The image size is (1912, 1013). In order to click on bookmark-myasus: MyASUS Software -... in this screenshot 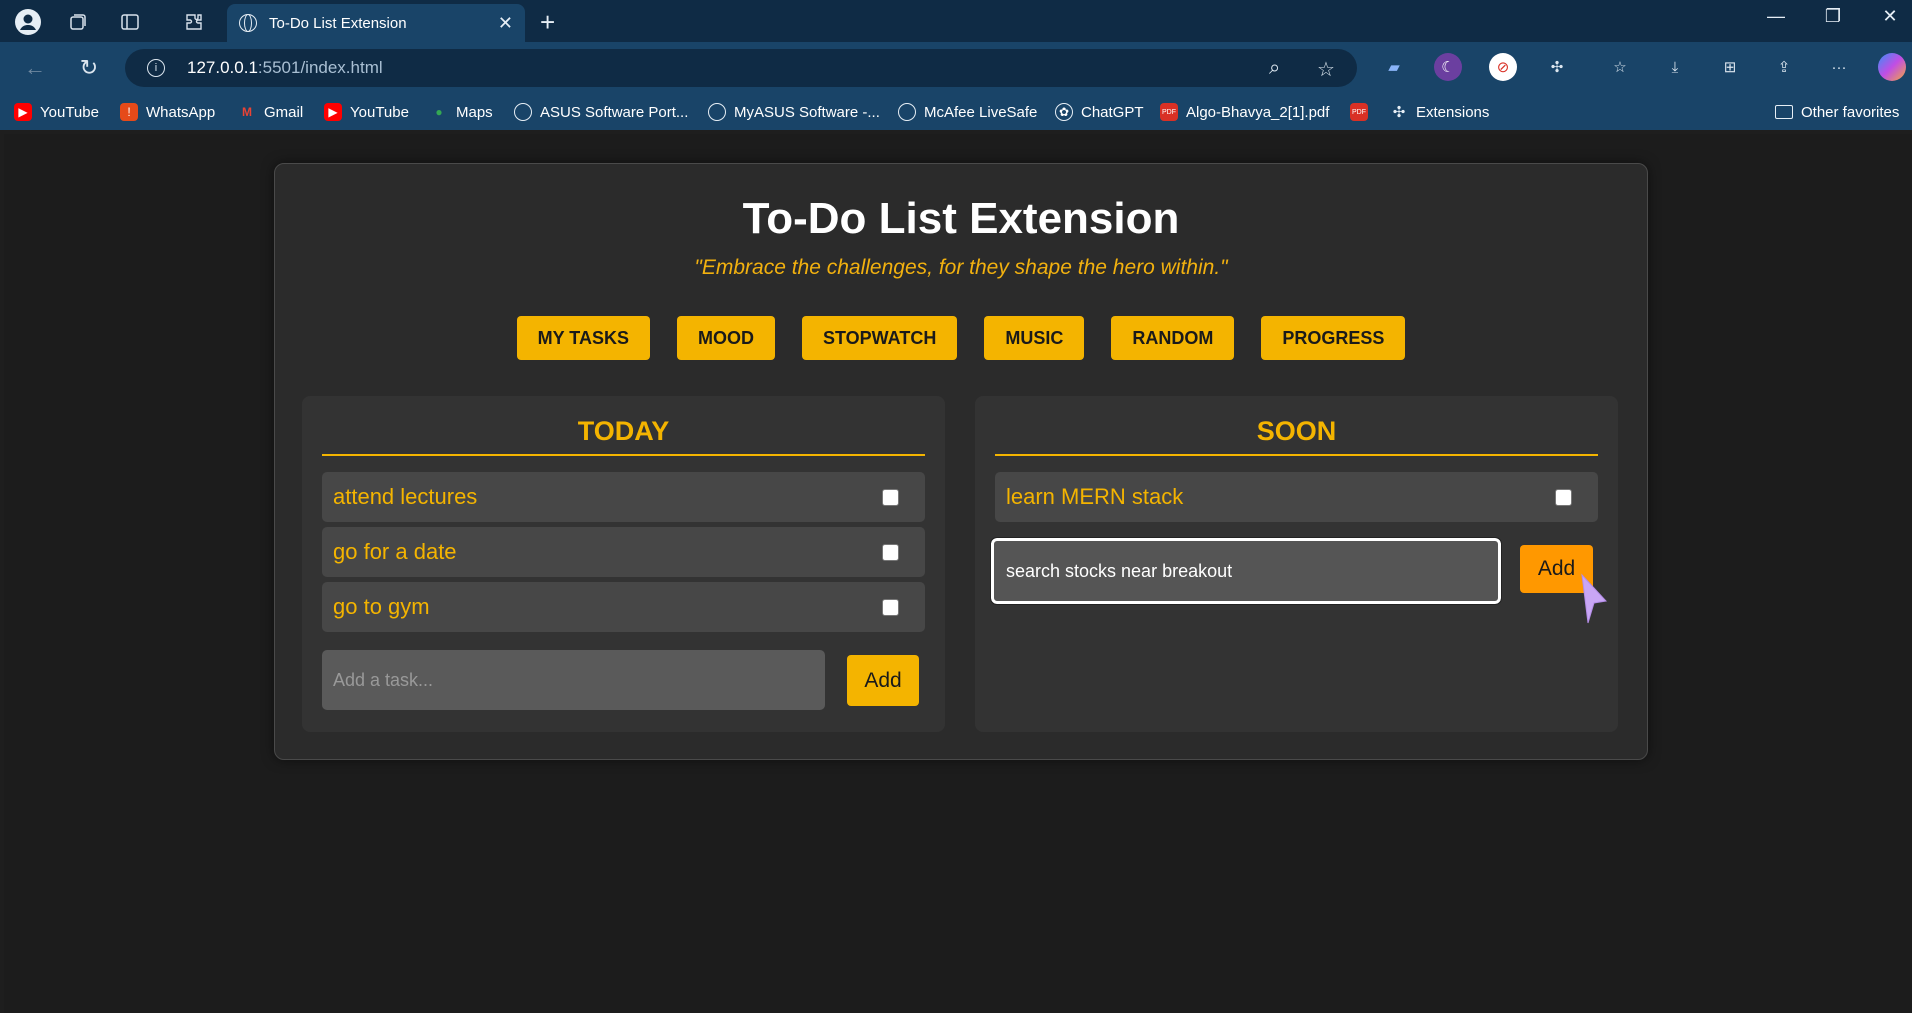, I will do `click(794, 112)`.